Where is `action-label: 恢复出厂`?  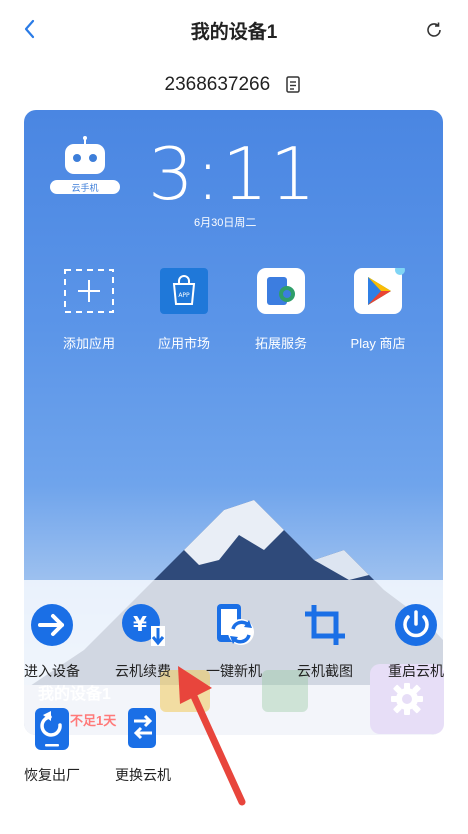
action-label: 恢复出厂 is located at coordinates (52, 775).